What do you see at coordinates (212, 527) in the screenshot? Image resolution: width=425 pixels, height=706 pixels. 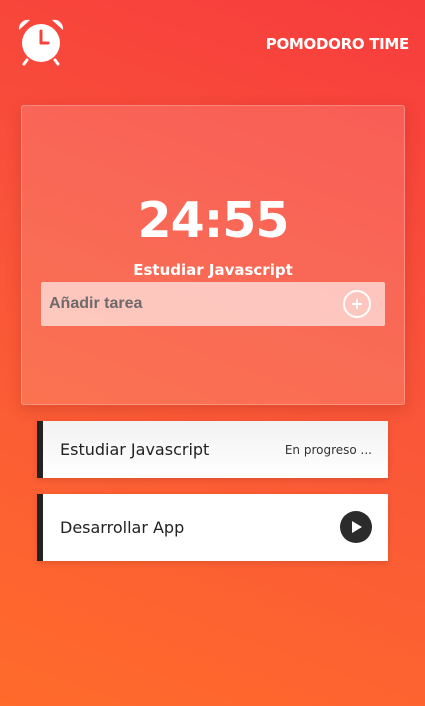 I see `task-item: Desarrollar App` at bounding box center [212, 527].